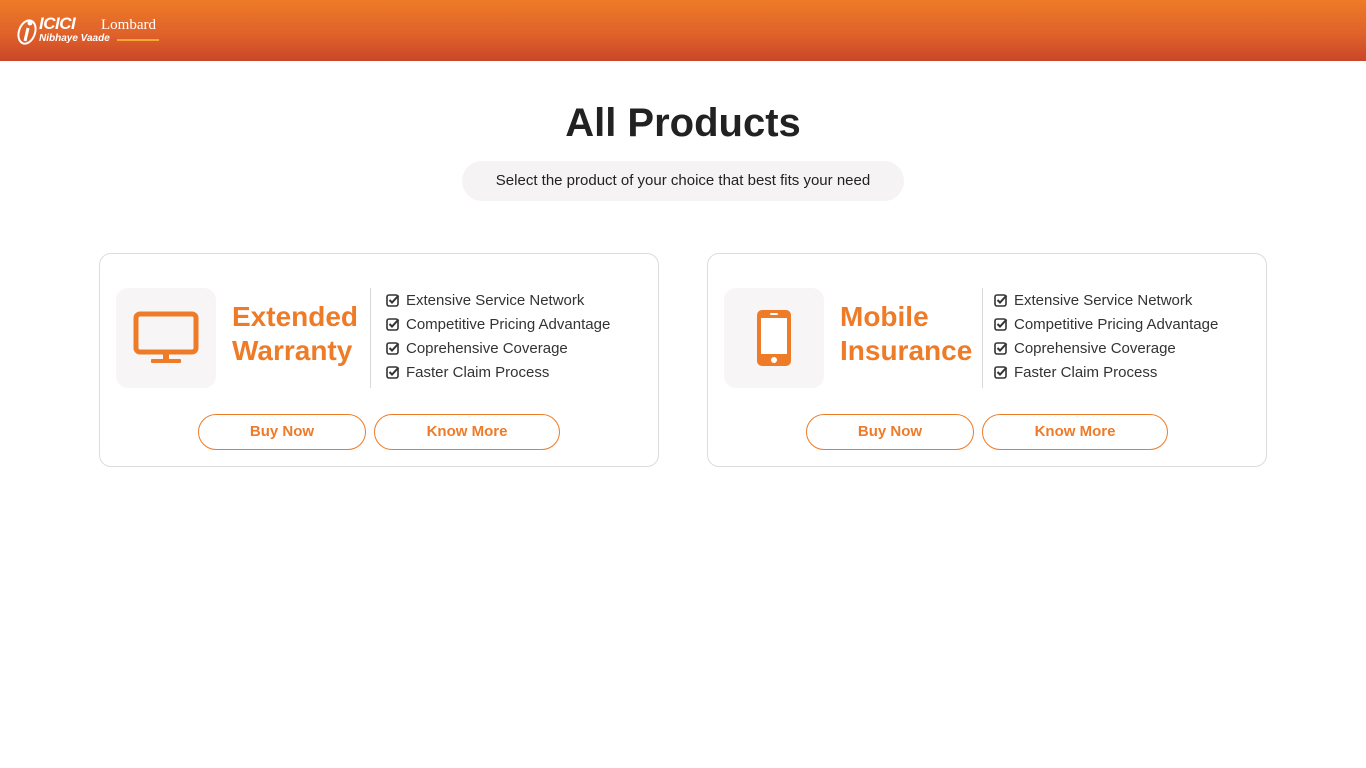 This screenshot has width=1366, height=768. Describe the element at coordinates (57, 23) in the screenshot. I see `logo-brand: ICICI` at that location.